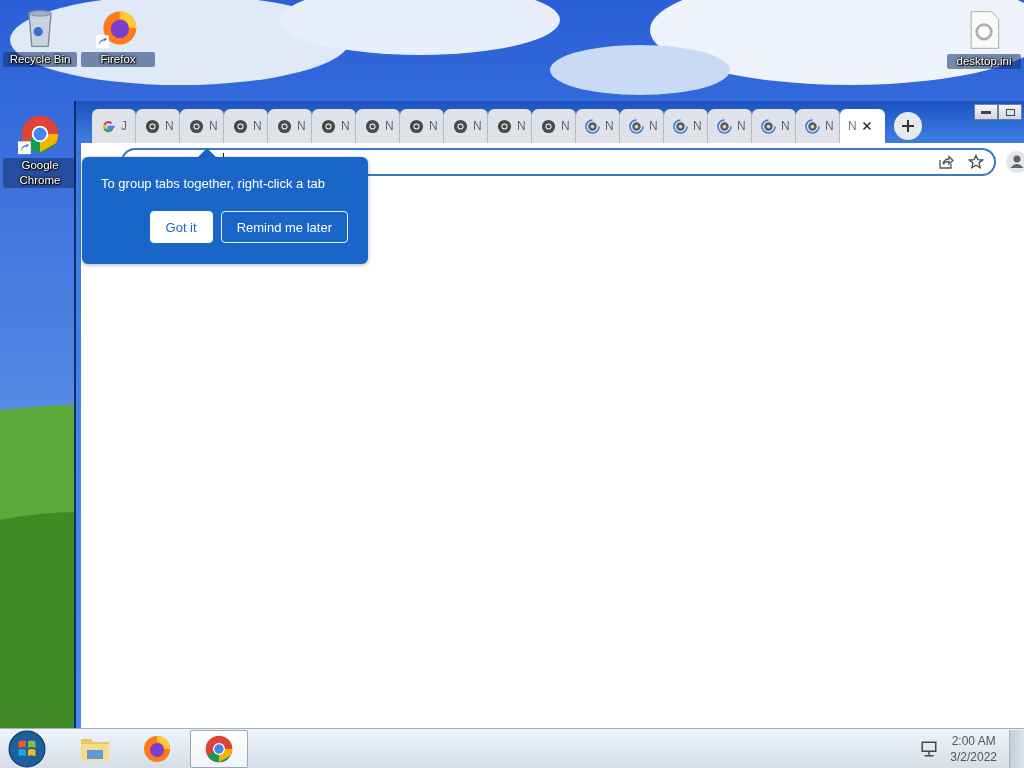 The height and width of the screenshot is (768, 1024). Describe the element at coordinates (118, 59) in the screenshot. I see `icon-label: Firefox` at that location.